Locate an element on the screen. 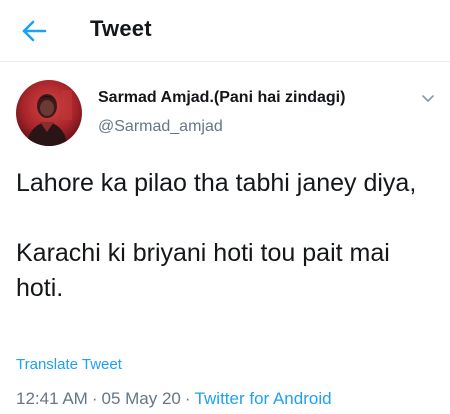  author-handle: @Sarmad_amjad is located at coordinates (160, 127).